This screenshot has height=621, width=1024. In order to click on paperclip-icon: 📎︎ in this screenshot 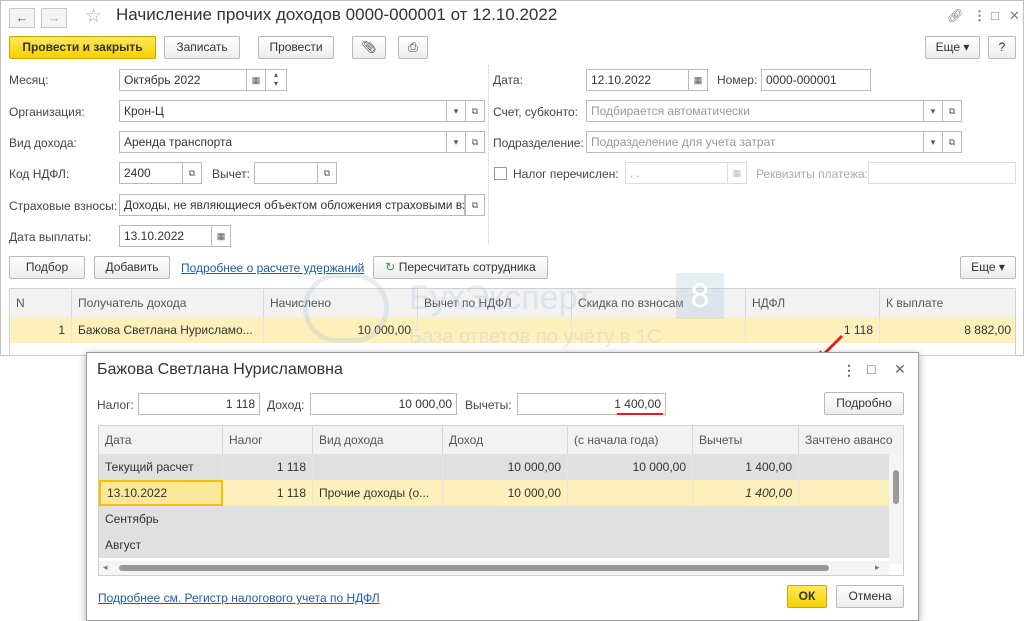, I will do `click(369, 47)`.